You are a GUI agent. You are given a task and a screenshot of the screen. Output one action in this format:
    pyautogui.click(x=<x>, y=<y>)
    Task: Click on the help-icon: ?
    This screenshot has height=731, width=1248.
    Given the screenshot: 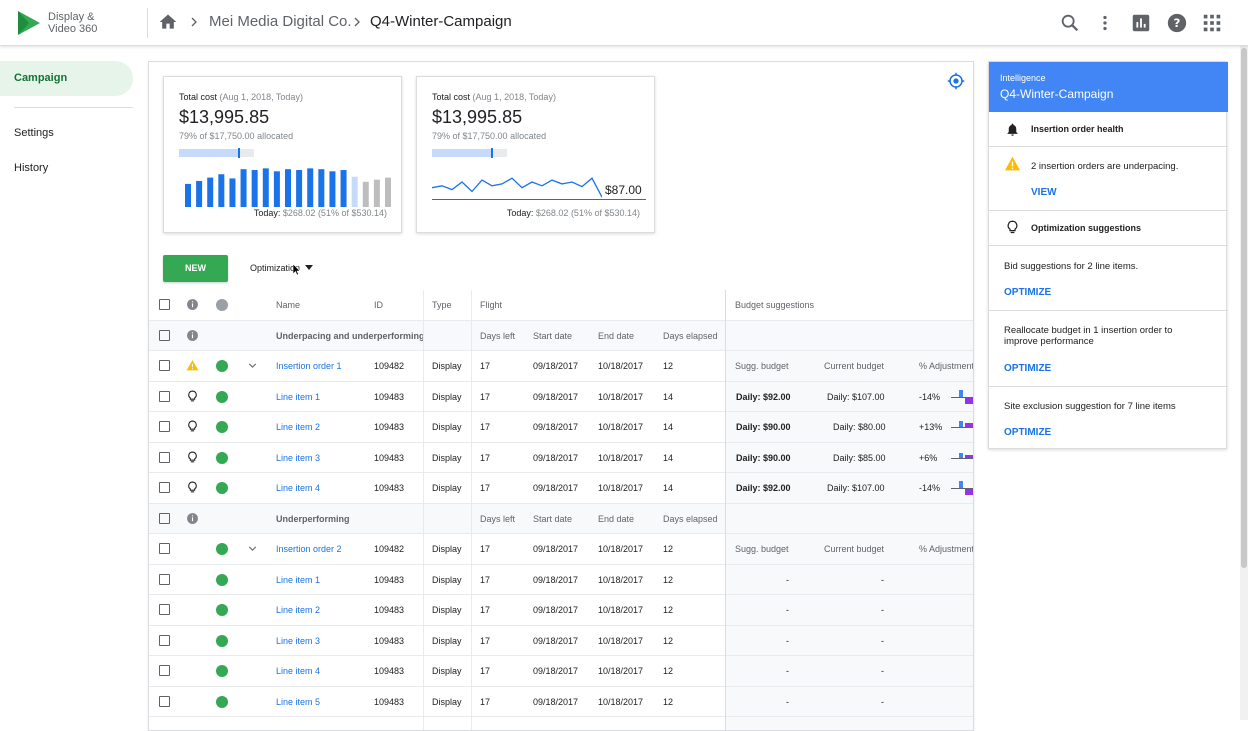 What is the action you would take?
    pyautogui.click(x=1177, y=23)
    